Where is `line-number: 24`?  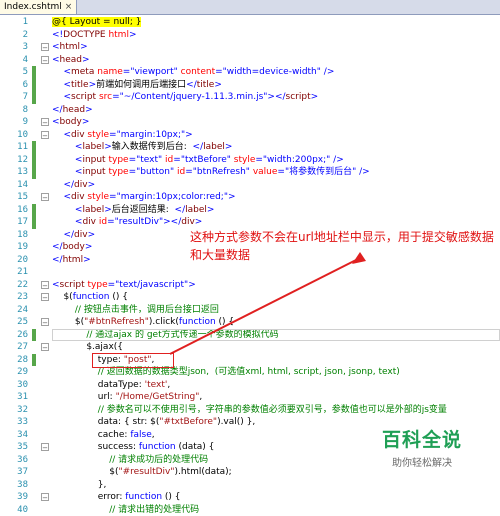 line-number: 24 is located at coordinates (14, 310).